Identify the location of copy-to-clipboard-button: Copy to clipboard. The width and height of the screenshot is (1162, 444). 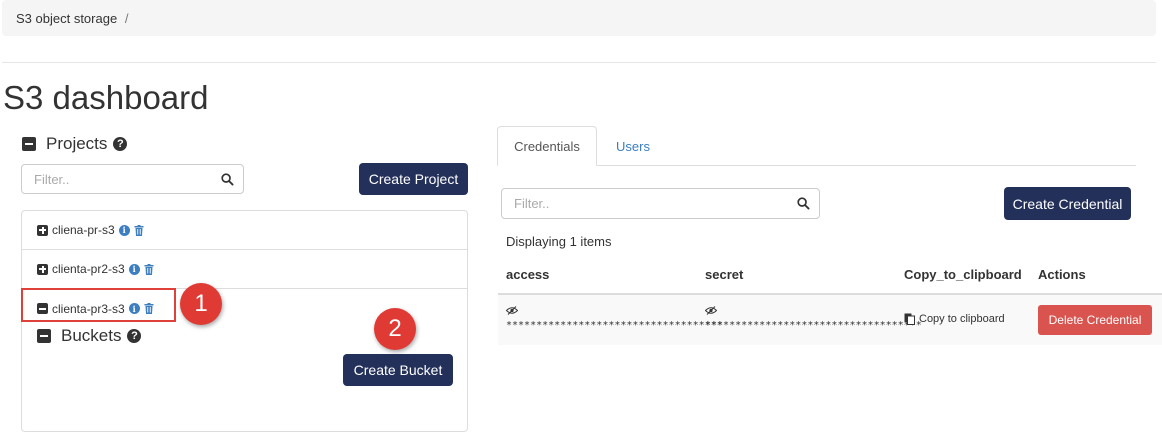
(954, 319).